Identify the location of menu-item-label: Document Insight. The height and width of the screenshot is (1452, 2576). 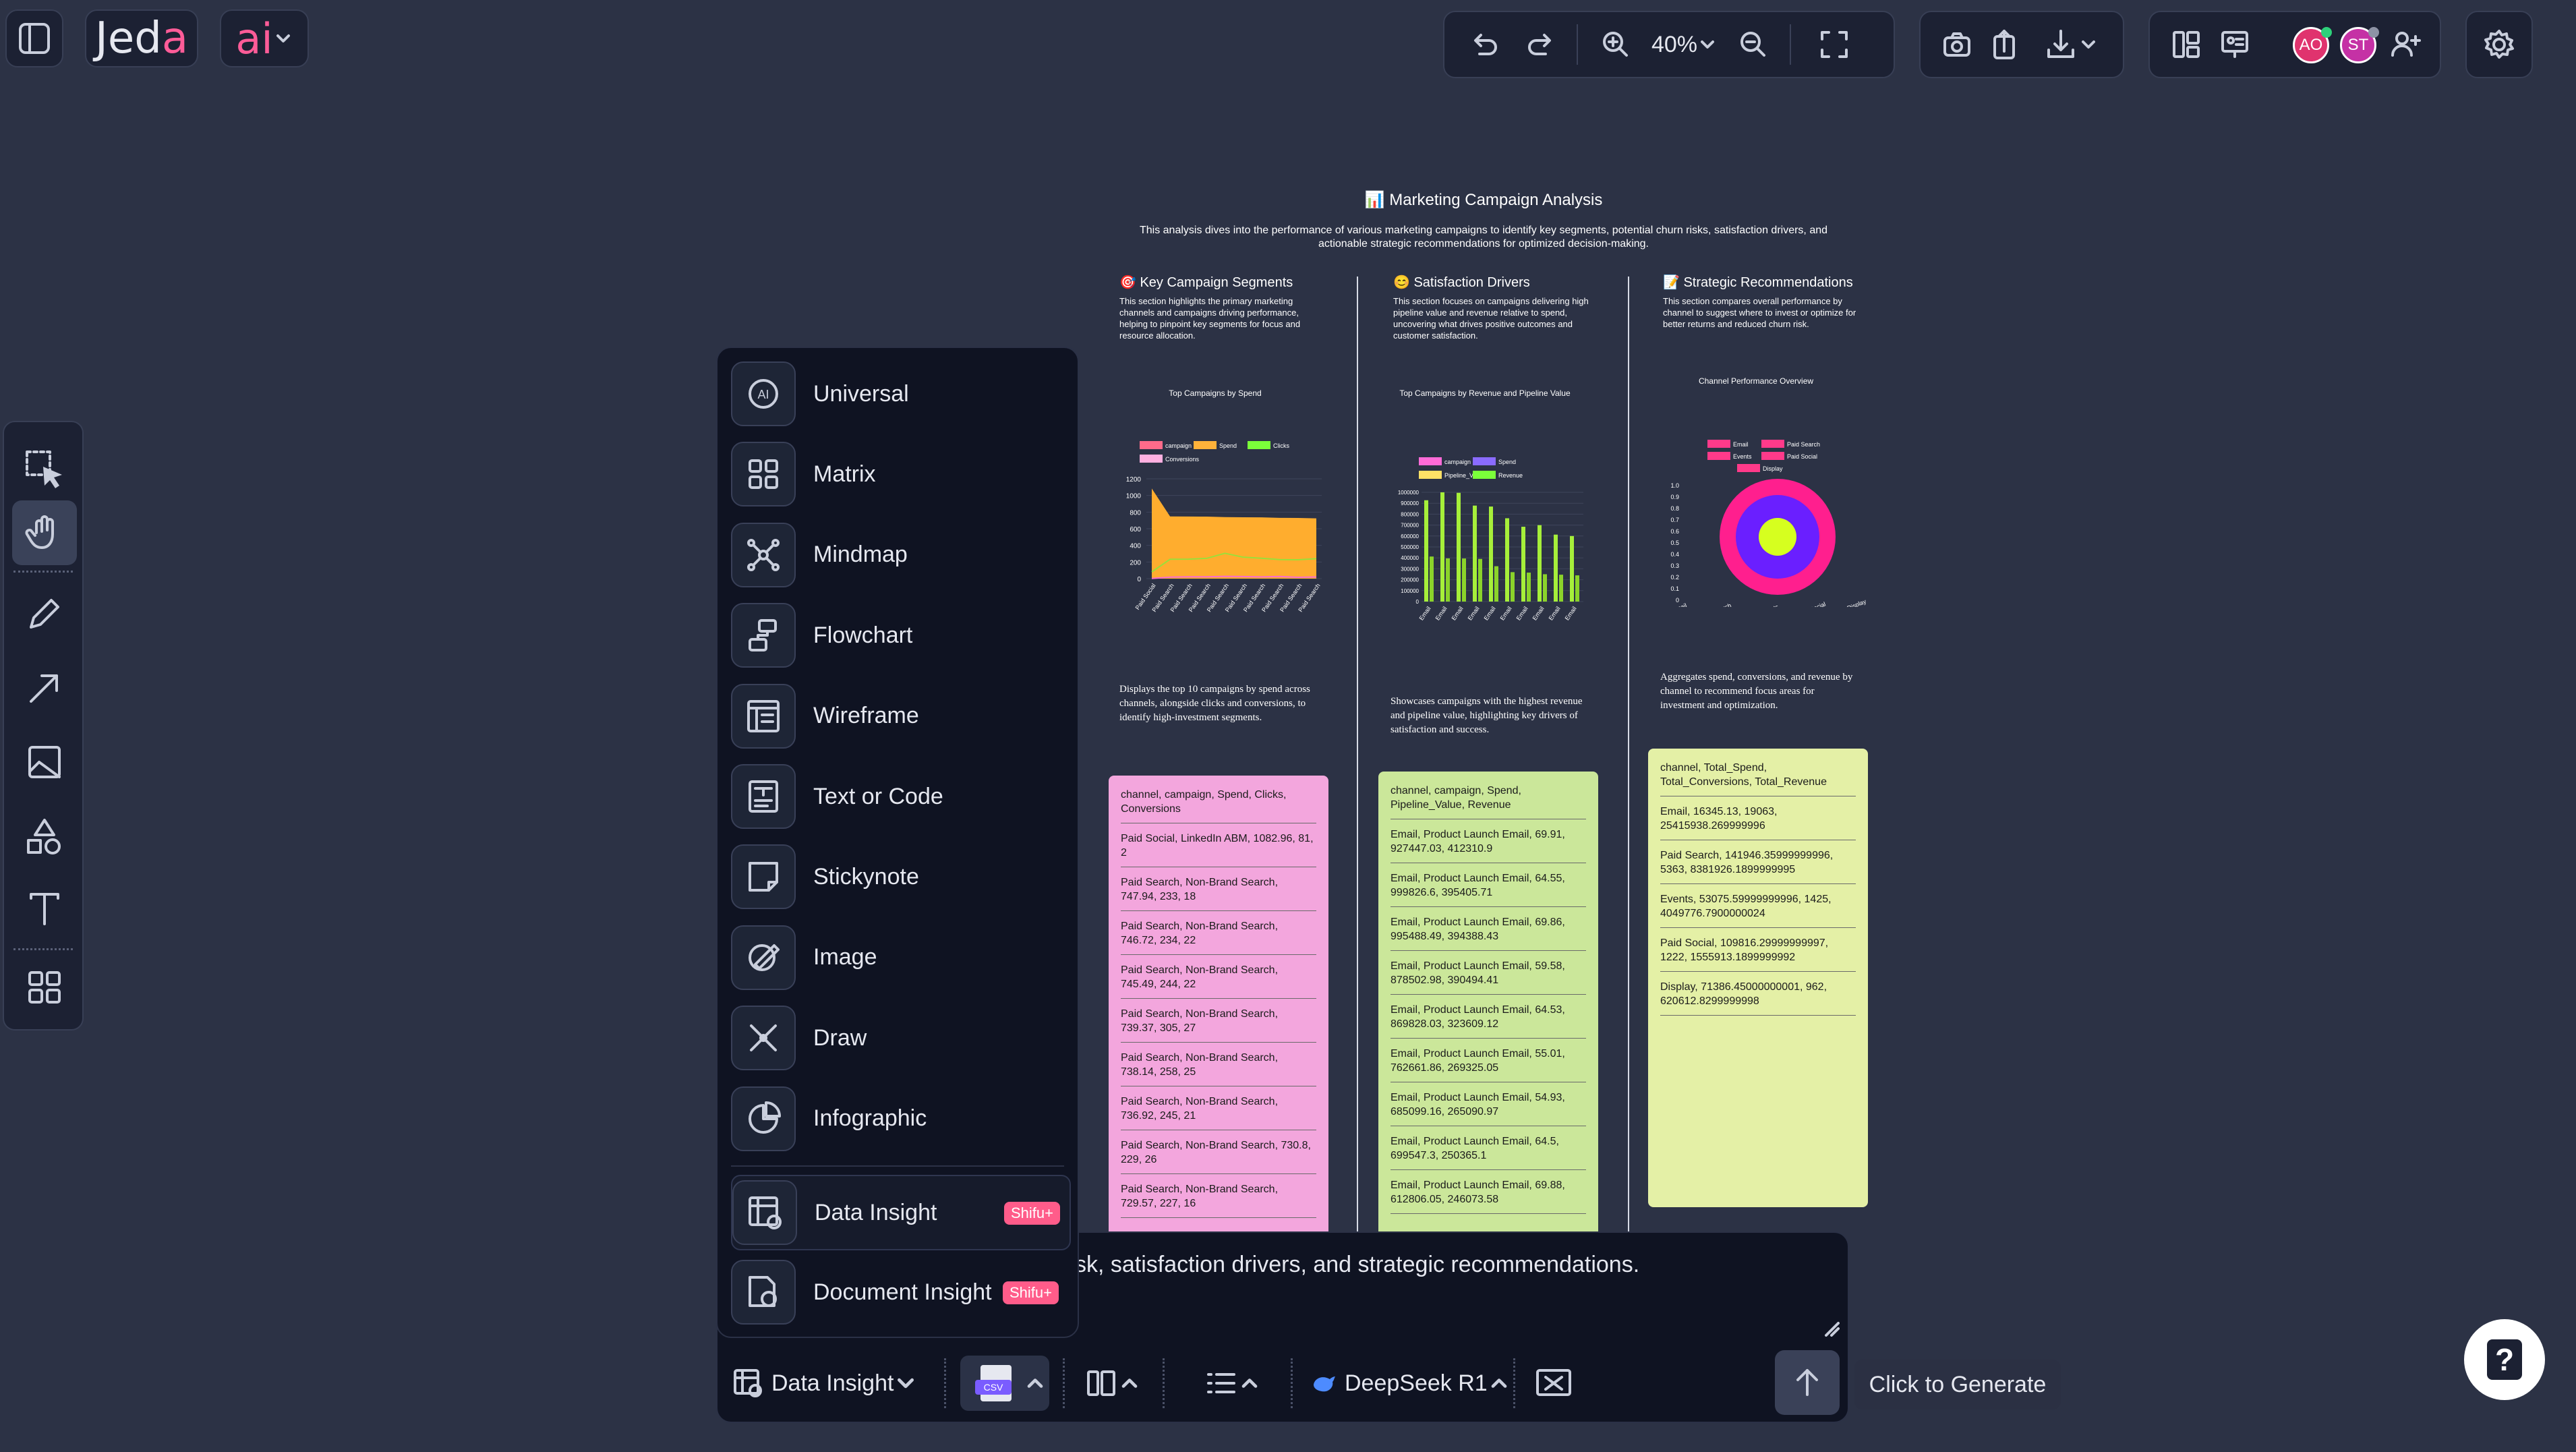
(903, 1292).